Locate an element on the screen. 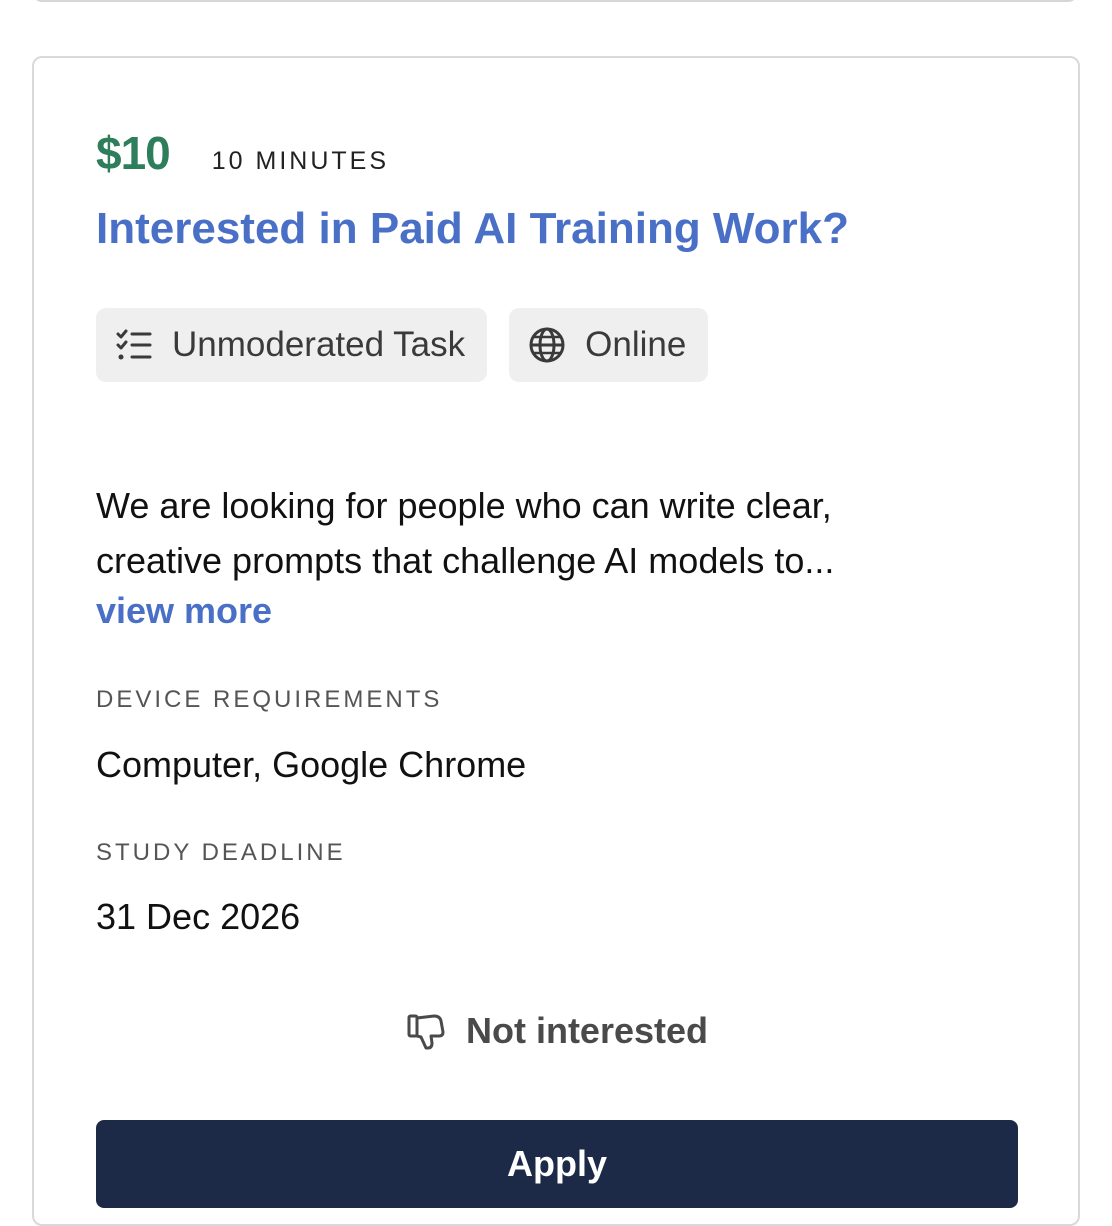 This screenshot has height=1226, width=1112. study-tags: Unmoderated Task Online is located at coordinates (402, 345).